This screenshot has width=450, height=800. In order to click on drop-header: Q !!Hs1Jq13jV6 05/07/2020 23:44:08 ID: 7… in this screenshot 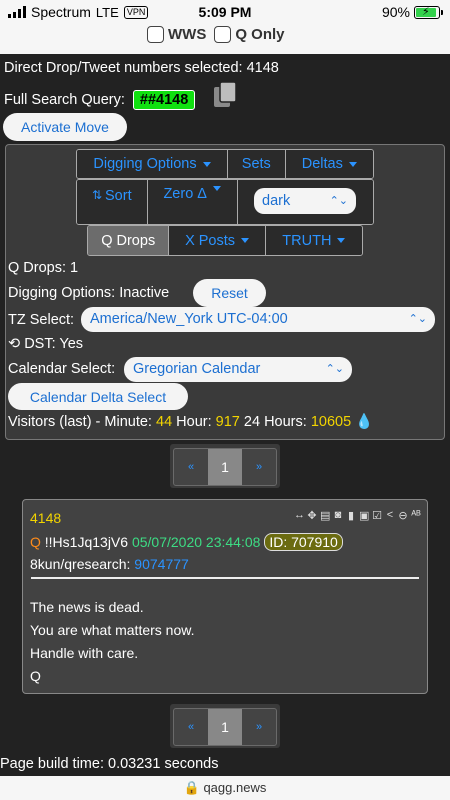, I will do `click(186, 542)`.